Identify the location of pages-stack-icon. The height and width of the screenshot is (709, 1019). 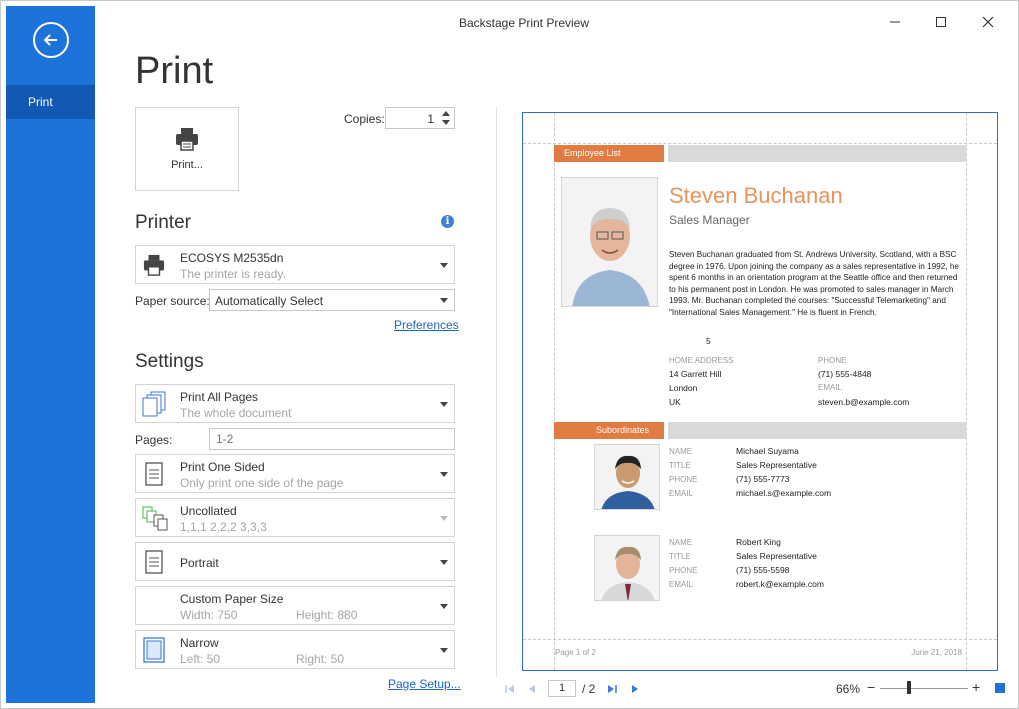
(154, 404).